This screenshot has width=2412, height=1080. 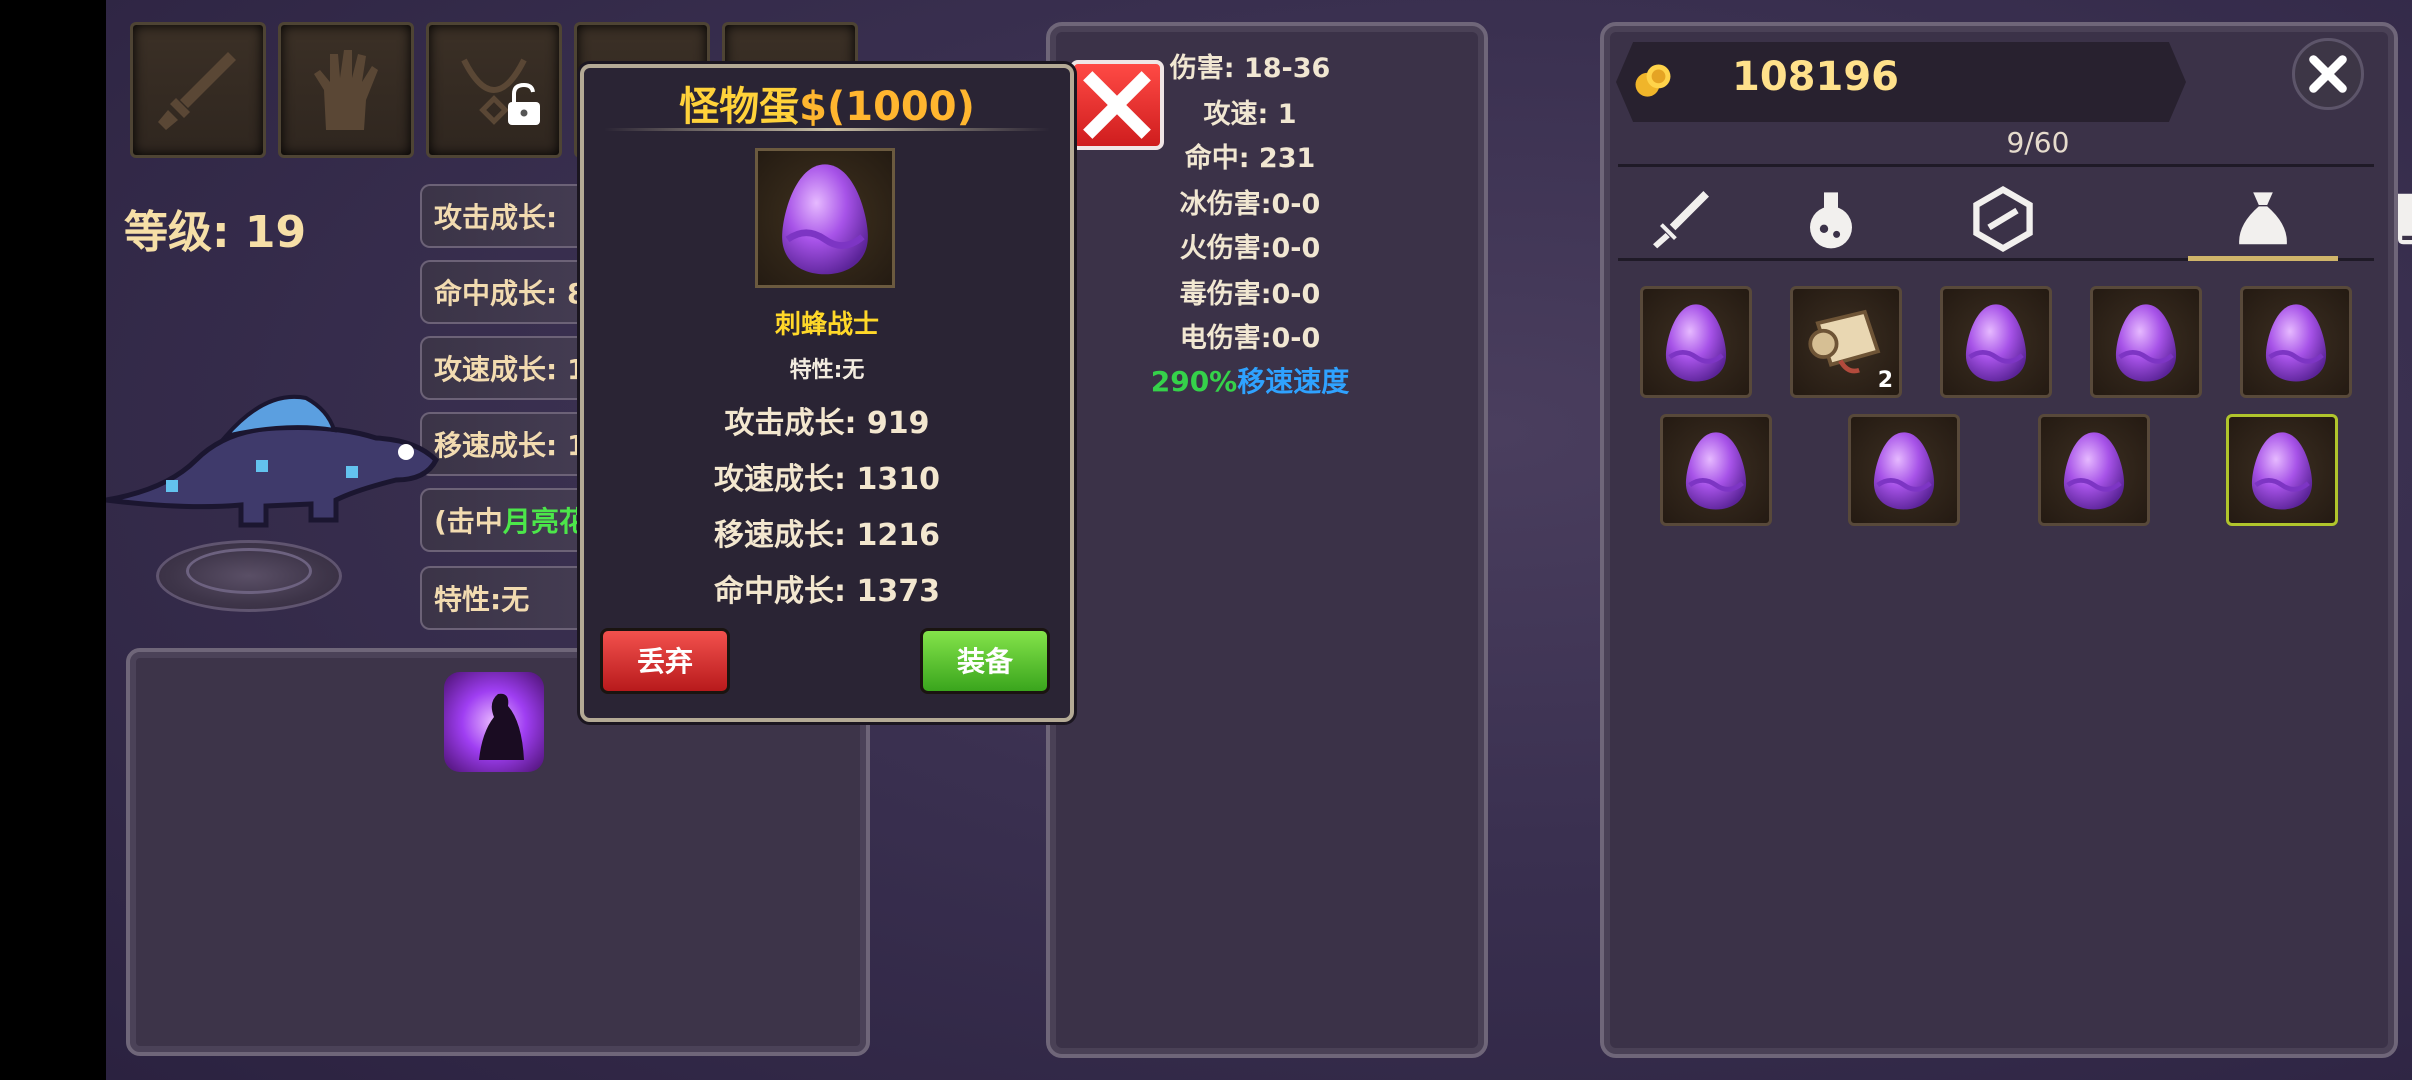 I want to click on stat-row-attack-growth: 攻击成长:, so click(x=505, y=216).